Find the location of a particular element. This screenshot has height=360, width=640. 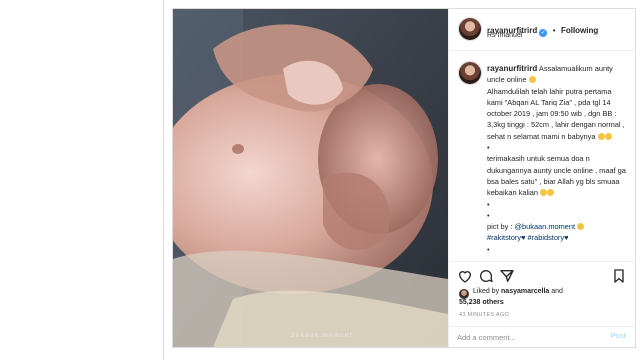

caption-line-3: • is located at coordinates (488, 148).